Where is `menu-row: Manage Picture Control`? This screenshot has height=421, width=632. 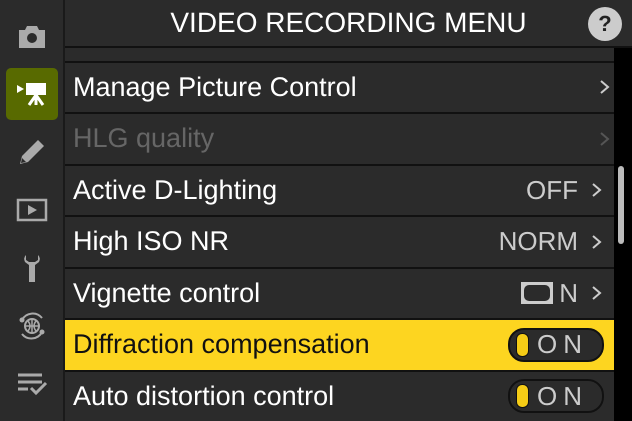 menu-row: Manage Picture Control is located at coordinates (339, 87).